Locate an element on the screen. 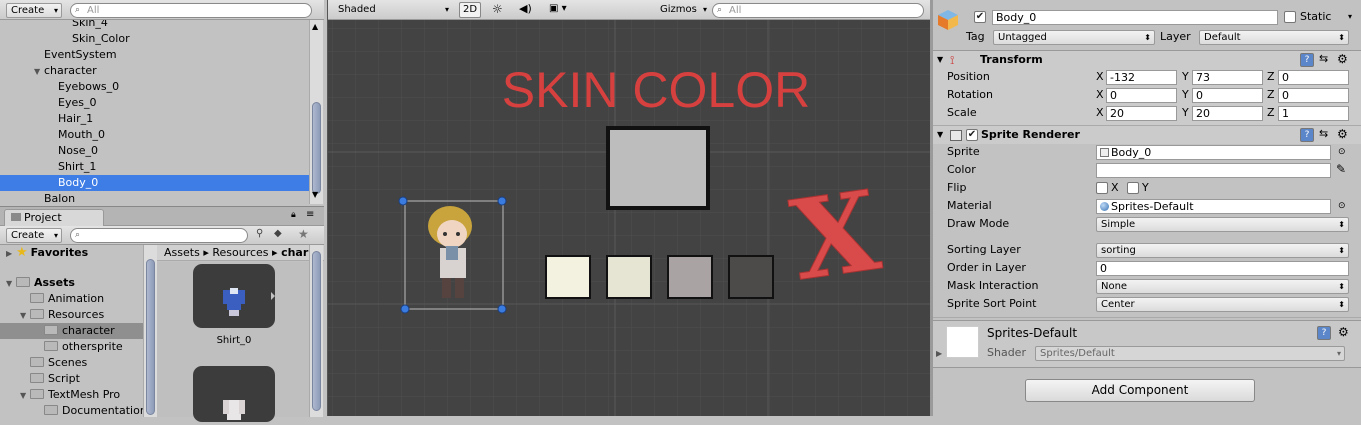  scroll-down-arrow: ▼ is located at coordinates (315, 194).